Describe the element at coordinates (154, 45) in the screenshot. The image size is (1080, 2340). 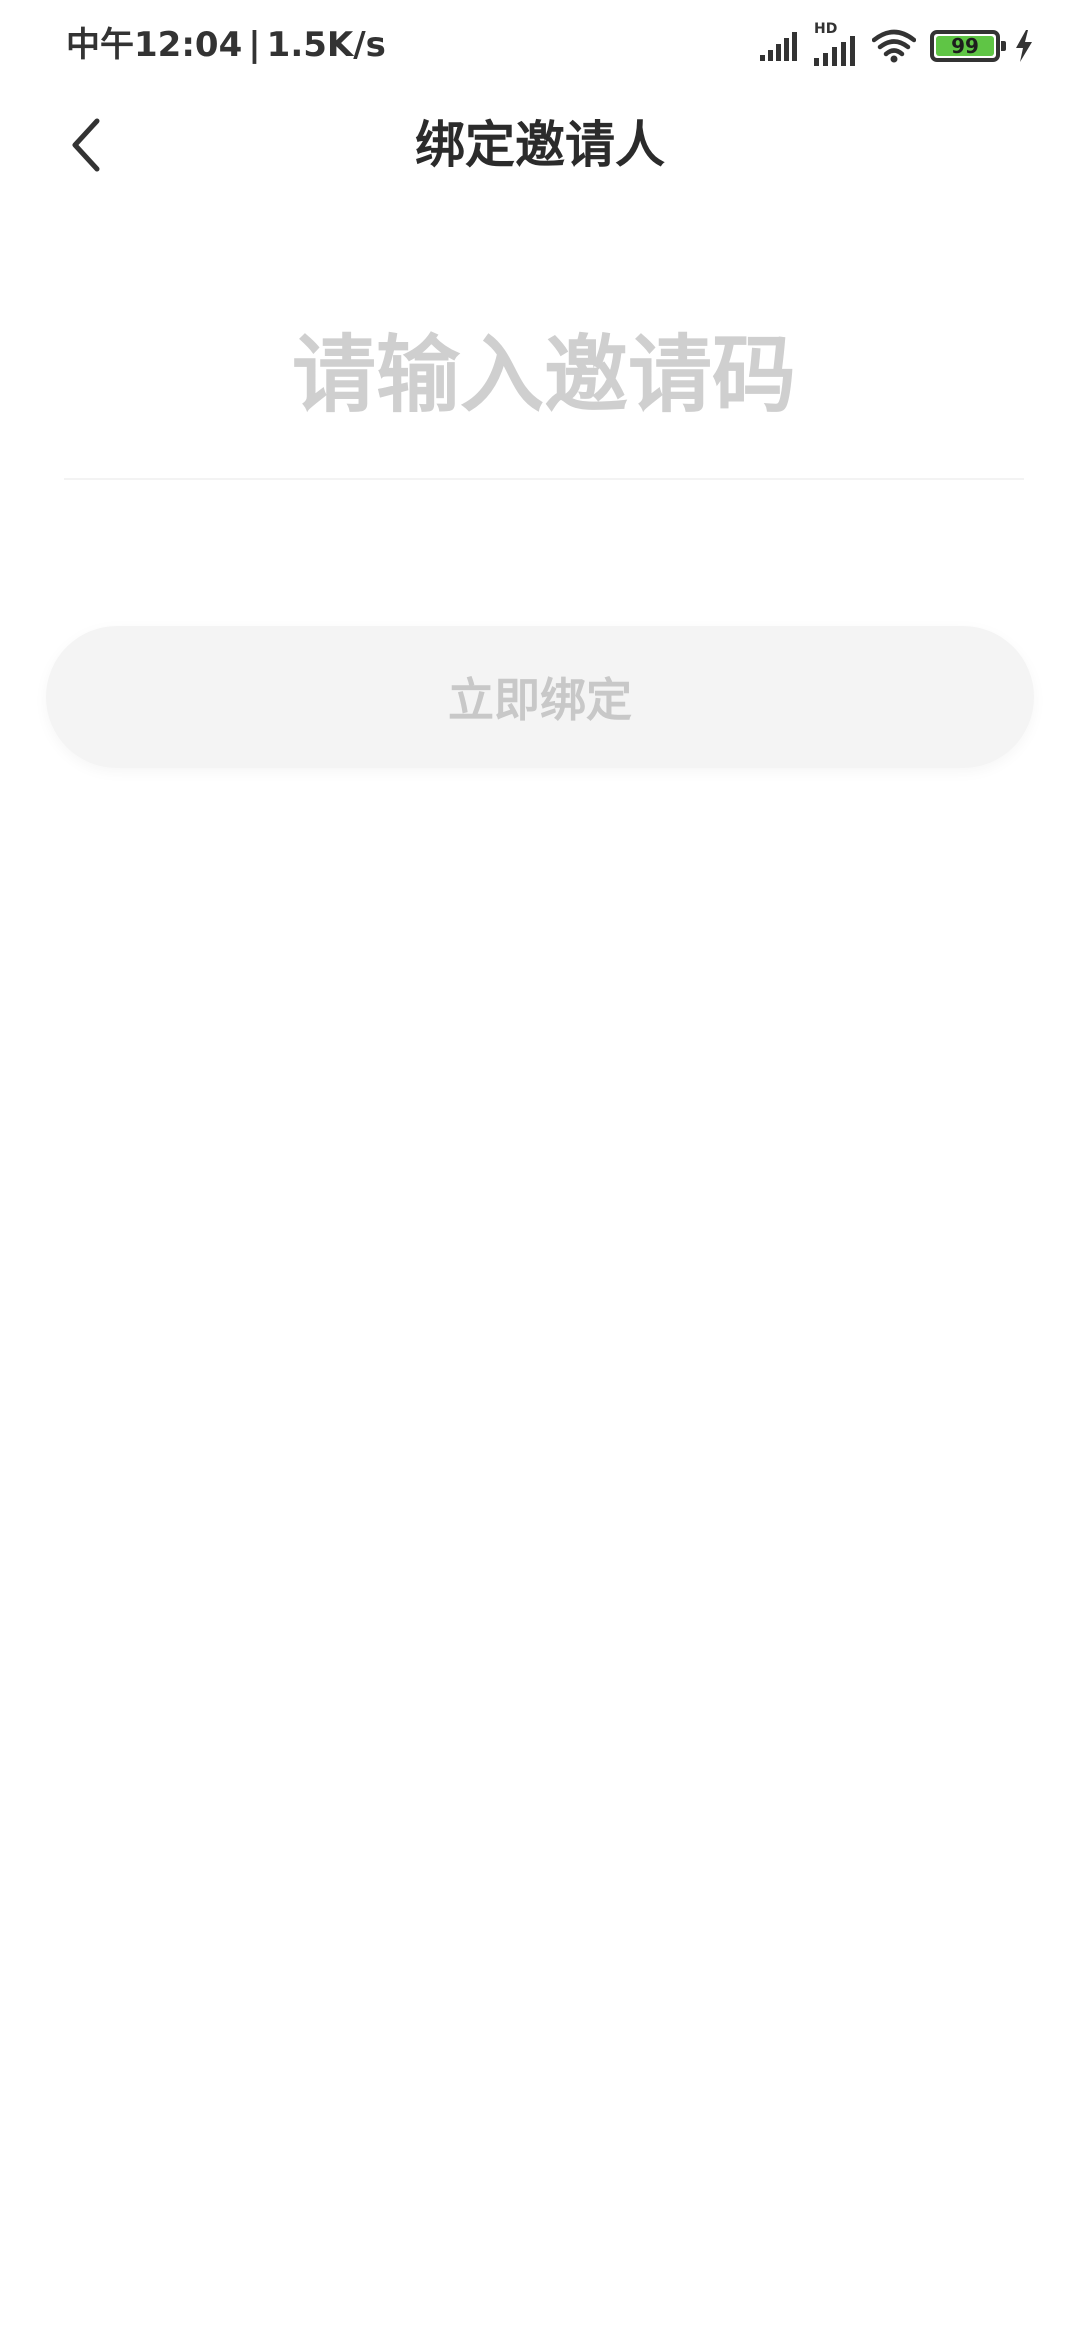
I see `status-time: 中午12:04` at that location.